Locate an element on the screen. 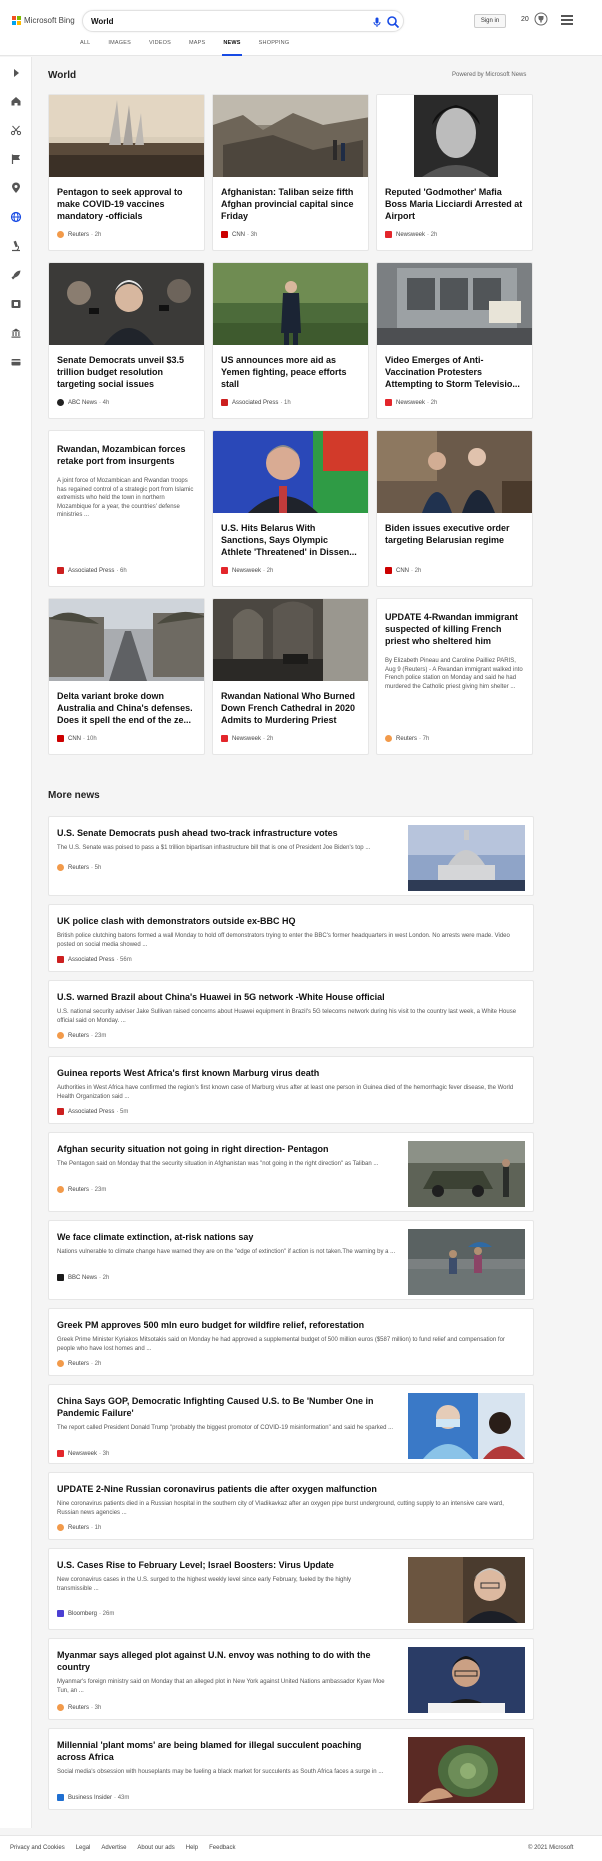  list-source: Newsweek · 3h is located at coordinates (83, 1453).